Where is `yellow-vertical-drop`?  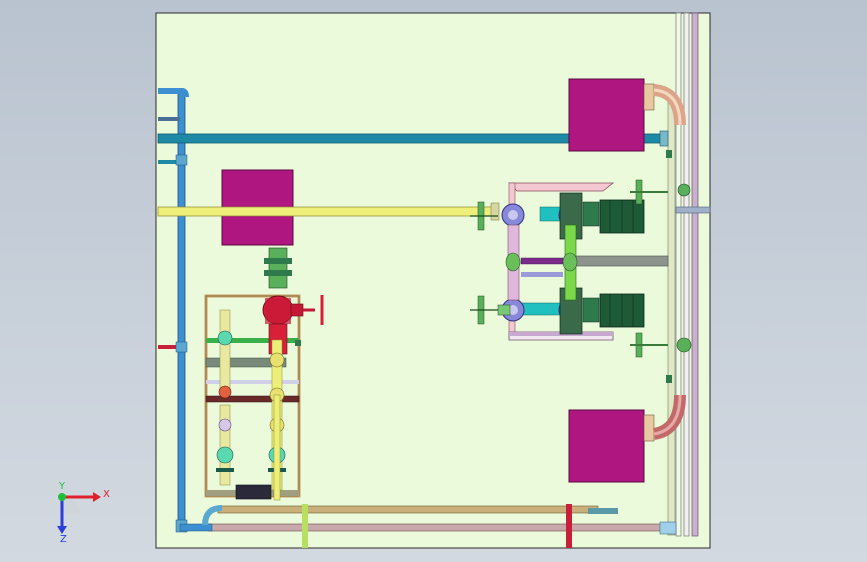
yellow-vertical-drop is located at coordinates (277, 447).